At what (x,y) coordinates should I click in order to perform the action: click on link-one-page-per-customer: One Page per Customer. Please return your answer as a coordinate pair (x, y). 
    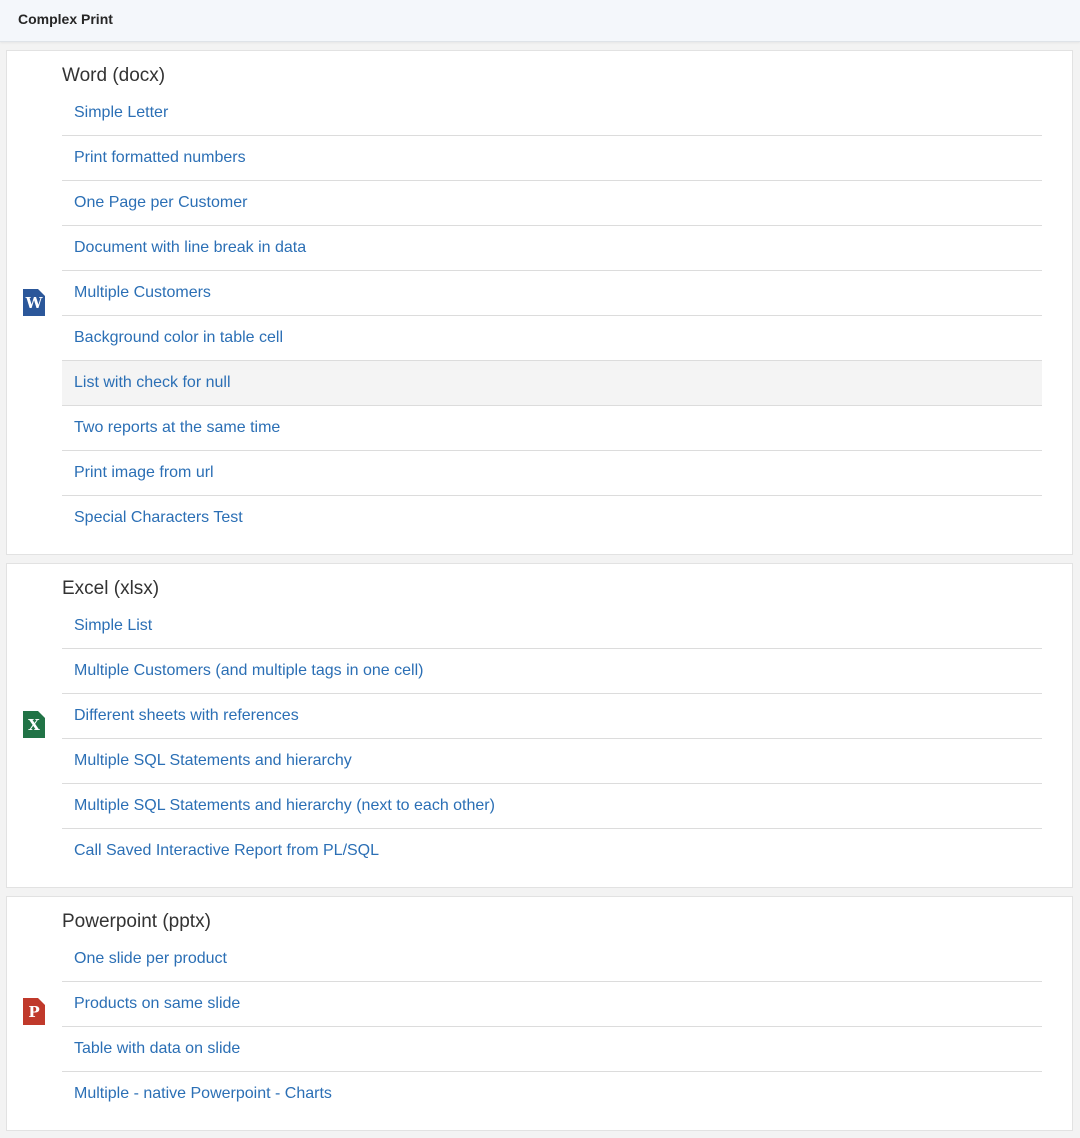
    Looking at the image, I should click on (552, 203).